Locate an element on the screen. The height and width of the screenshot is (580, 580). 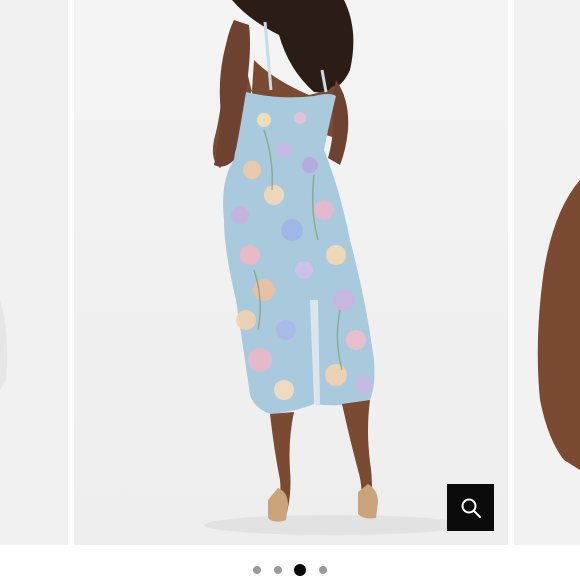
previous-slide is located at coordinates (34, 272).